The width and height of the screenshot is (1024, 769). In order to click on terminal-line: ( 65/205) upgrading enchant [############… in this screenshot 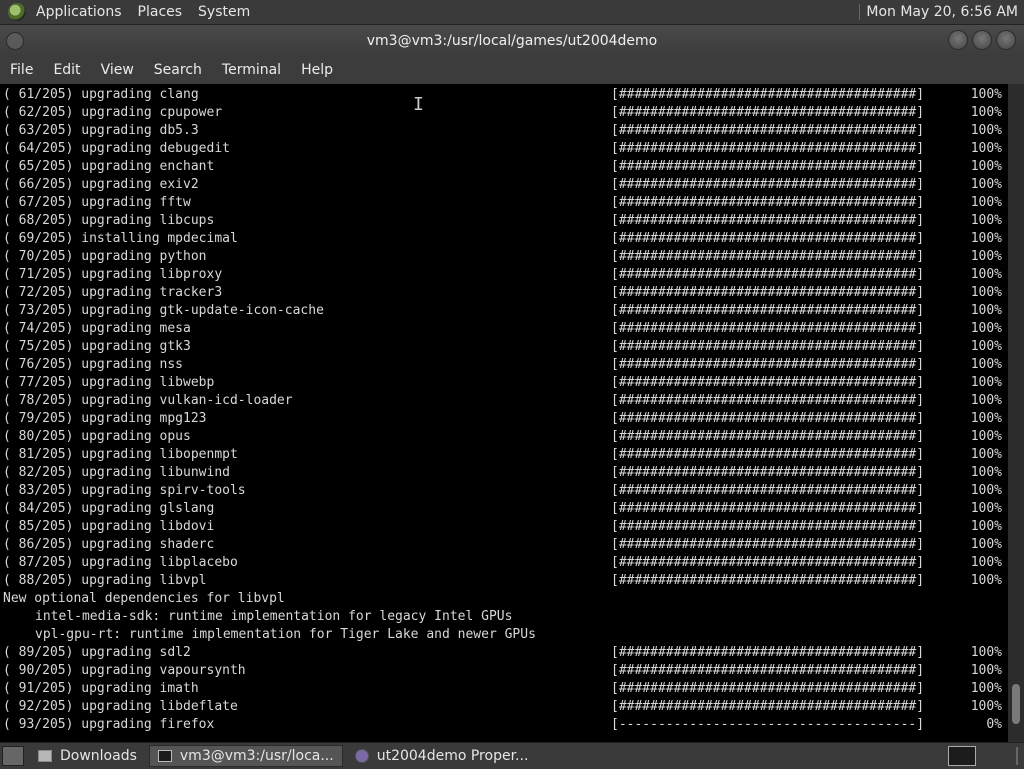, I will do `click(504, 167)`.